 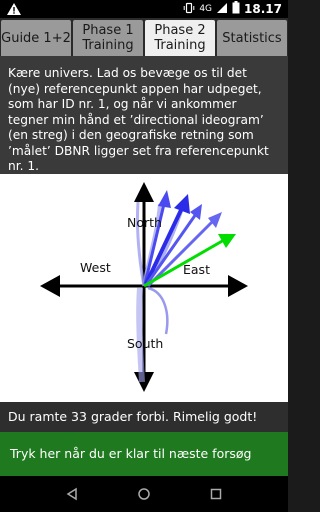 What do you see at coordinates (72, 494) in the screenshot?
I see `back-icon` at bounding box center [72, 494].